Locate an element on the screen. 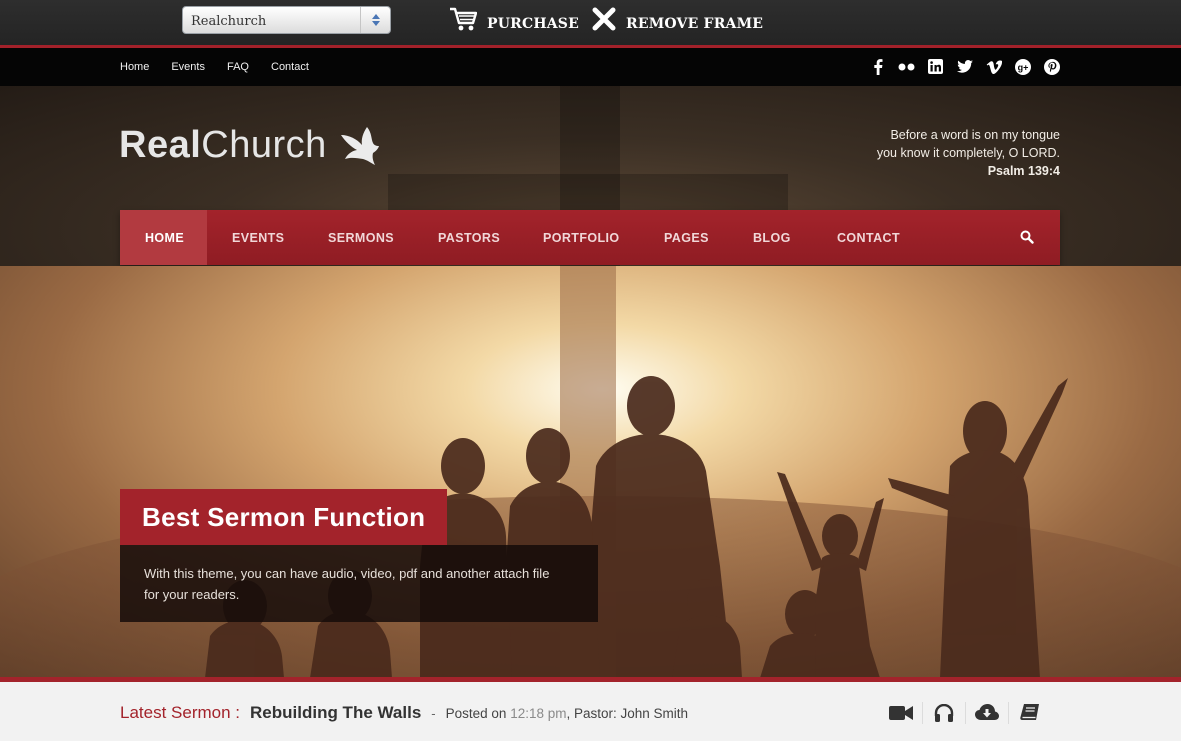  remove-frame-button: REMOVE FRAME is located at coordinates (677, 19).